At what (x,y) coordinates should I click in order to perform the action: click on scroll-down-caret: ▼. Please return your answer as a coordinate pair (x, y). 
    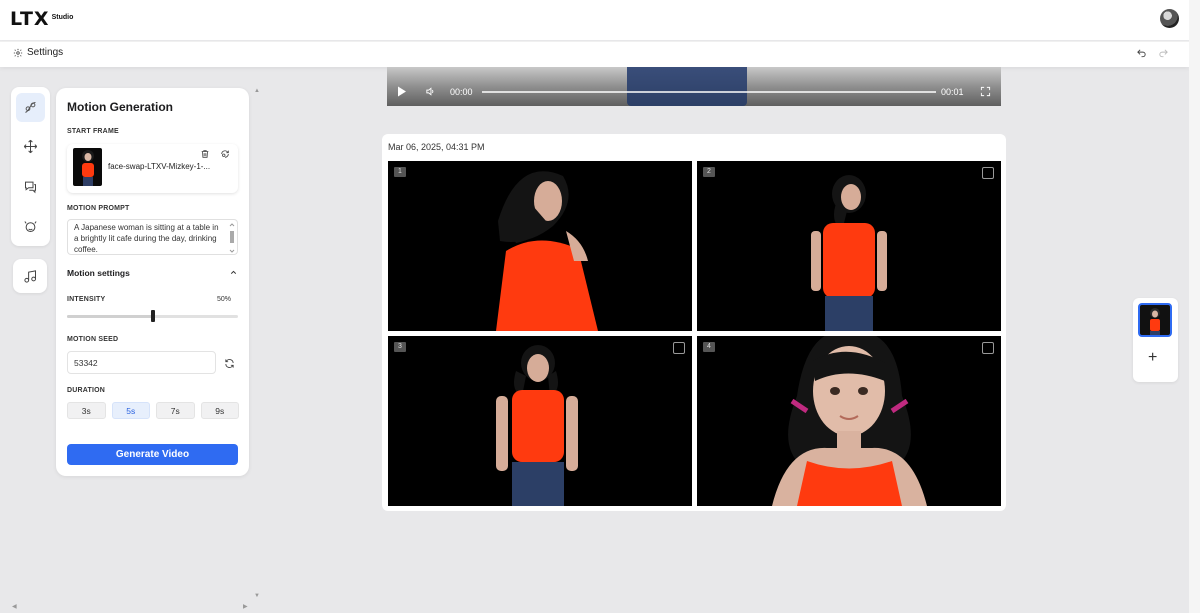
    Looking at the image, I should click on (257, 596).